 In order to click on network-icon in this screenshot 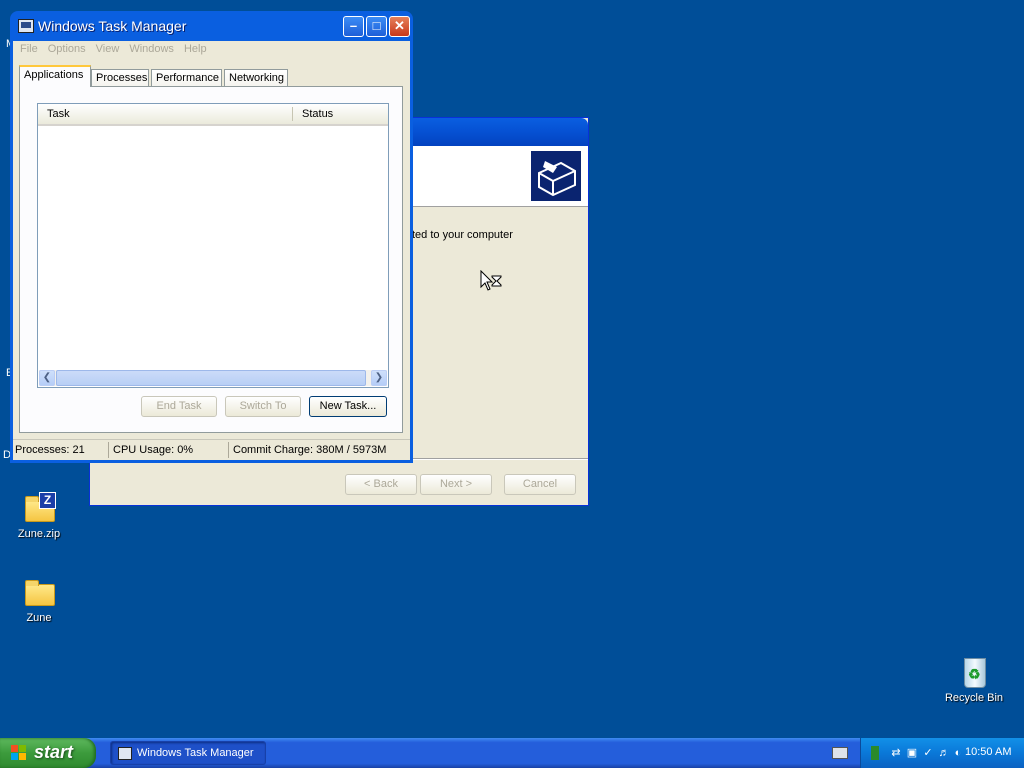, I will do `click(875, 753)`.